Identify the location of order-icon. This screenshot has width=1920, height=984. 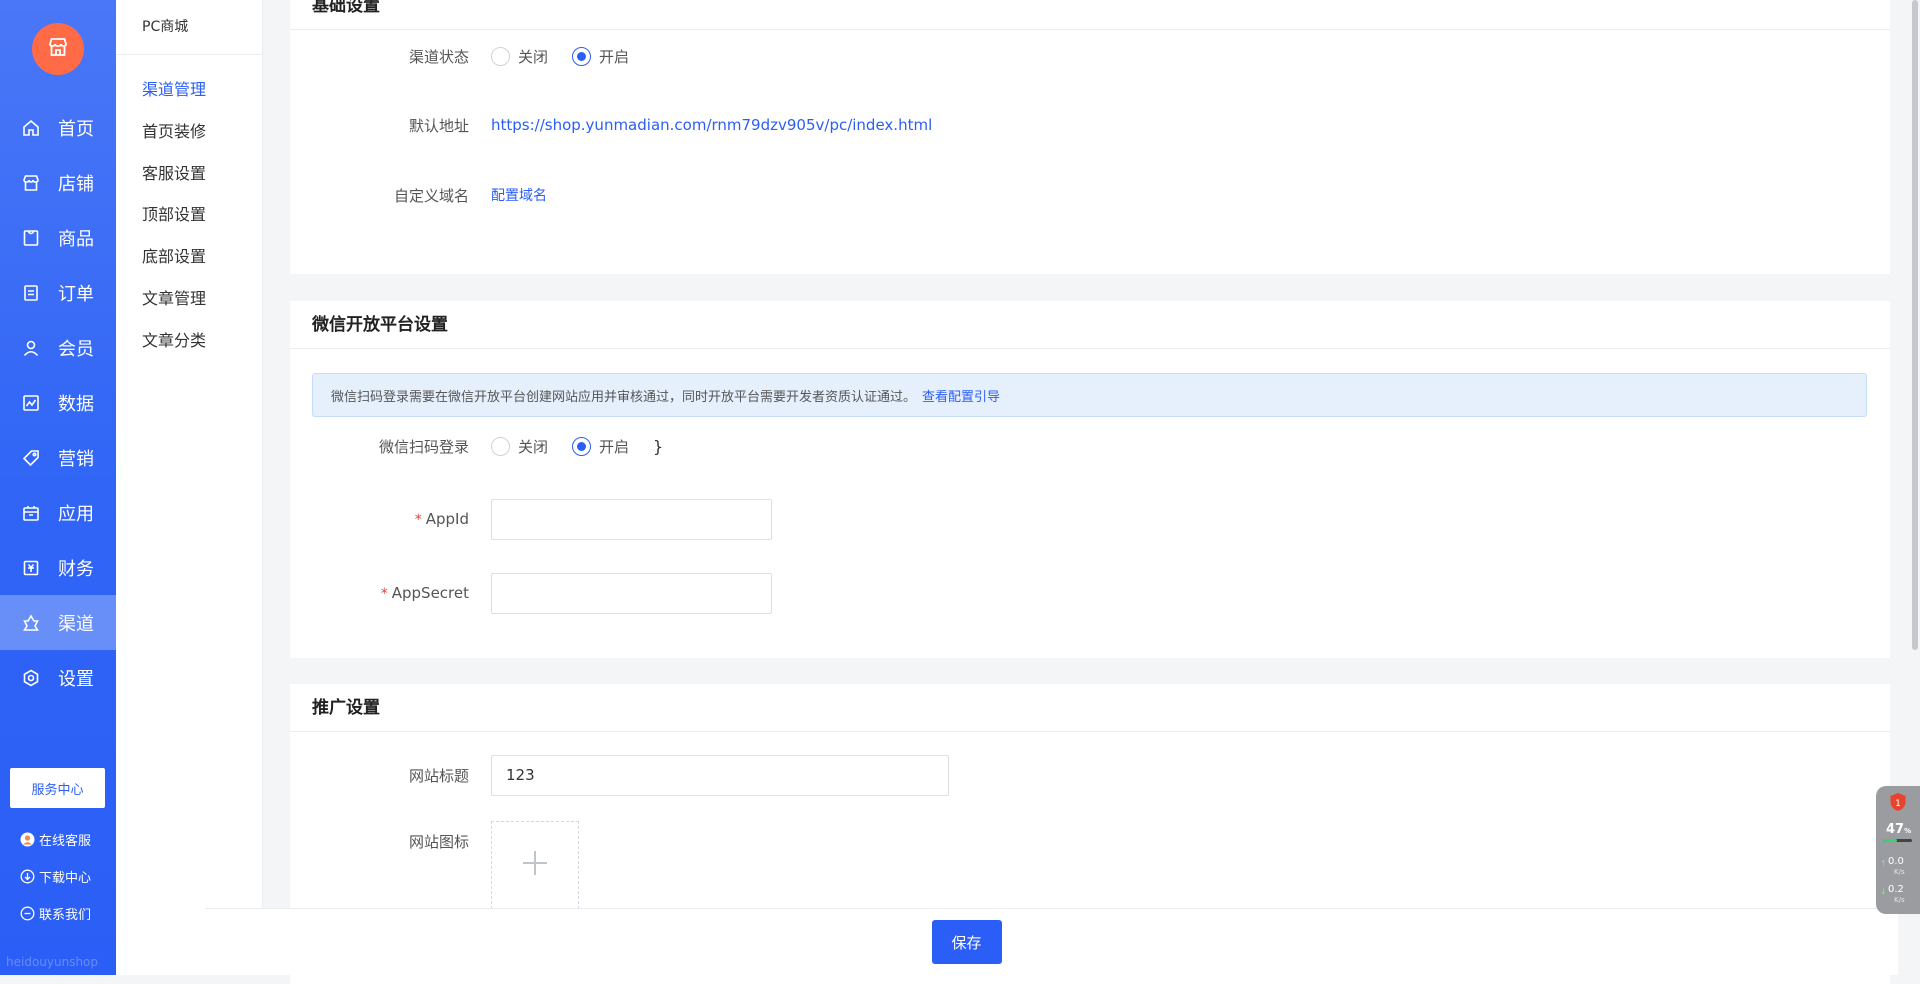
(31, 293).